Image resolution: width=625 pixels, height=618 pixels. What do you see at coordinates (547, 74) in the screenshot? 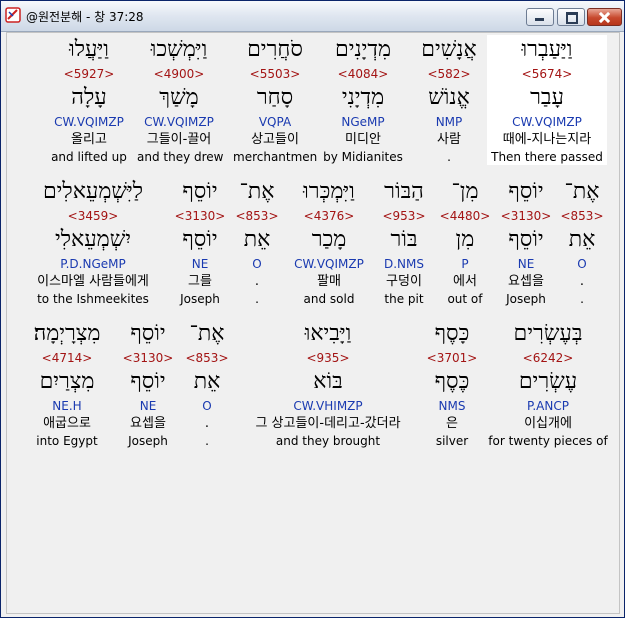
I see `strong-number: <5674>` at bounding box center [547, 74].